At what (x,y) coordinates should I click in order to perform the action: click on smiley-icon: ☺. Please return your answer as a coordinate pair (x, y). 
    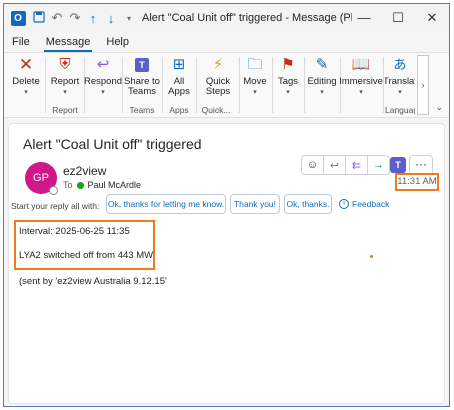
    Looking at the image, I should click on (312, 165).